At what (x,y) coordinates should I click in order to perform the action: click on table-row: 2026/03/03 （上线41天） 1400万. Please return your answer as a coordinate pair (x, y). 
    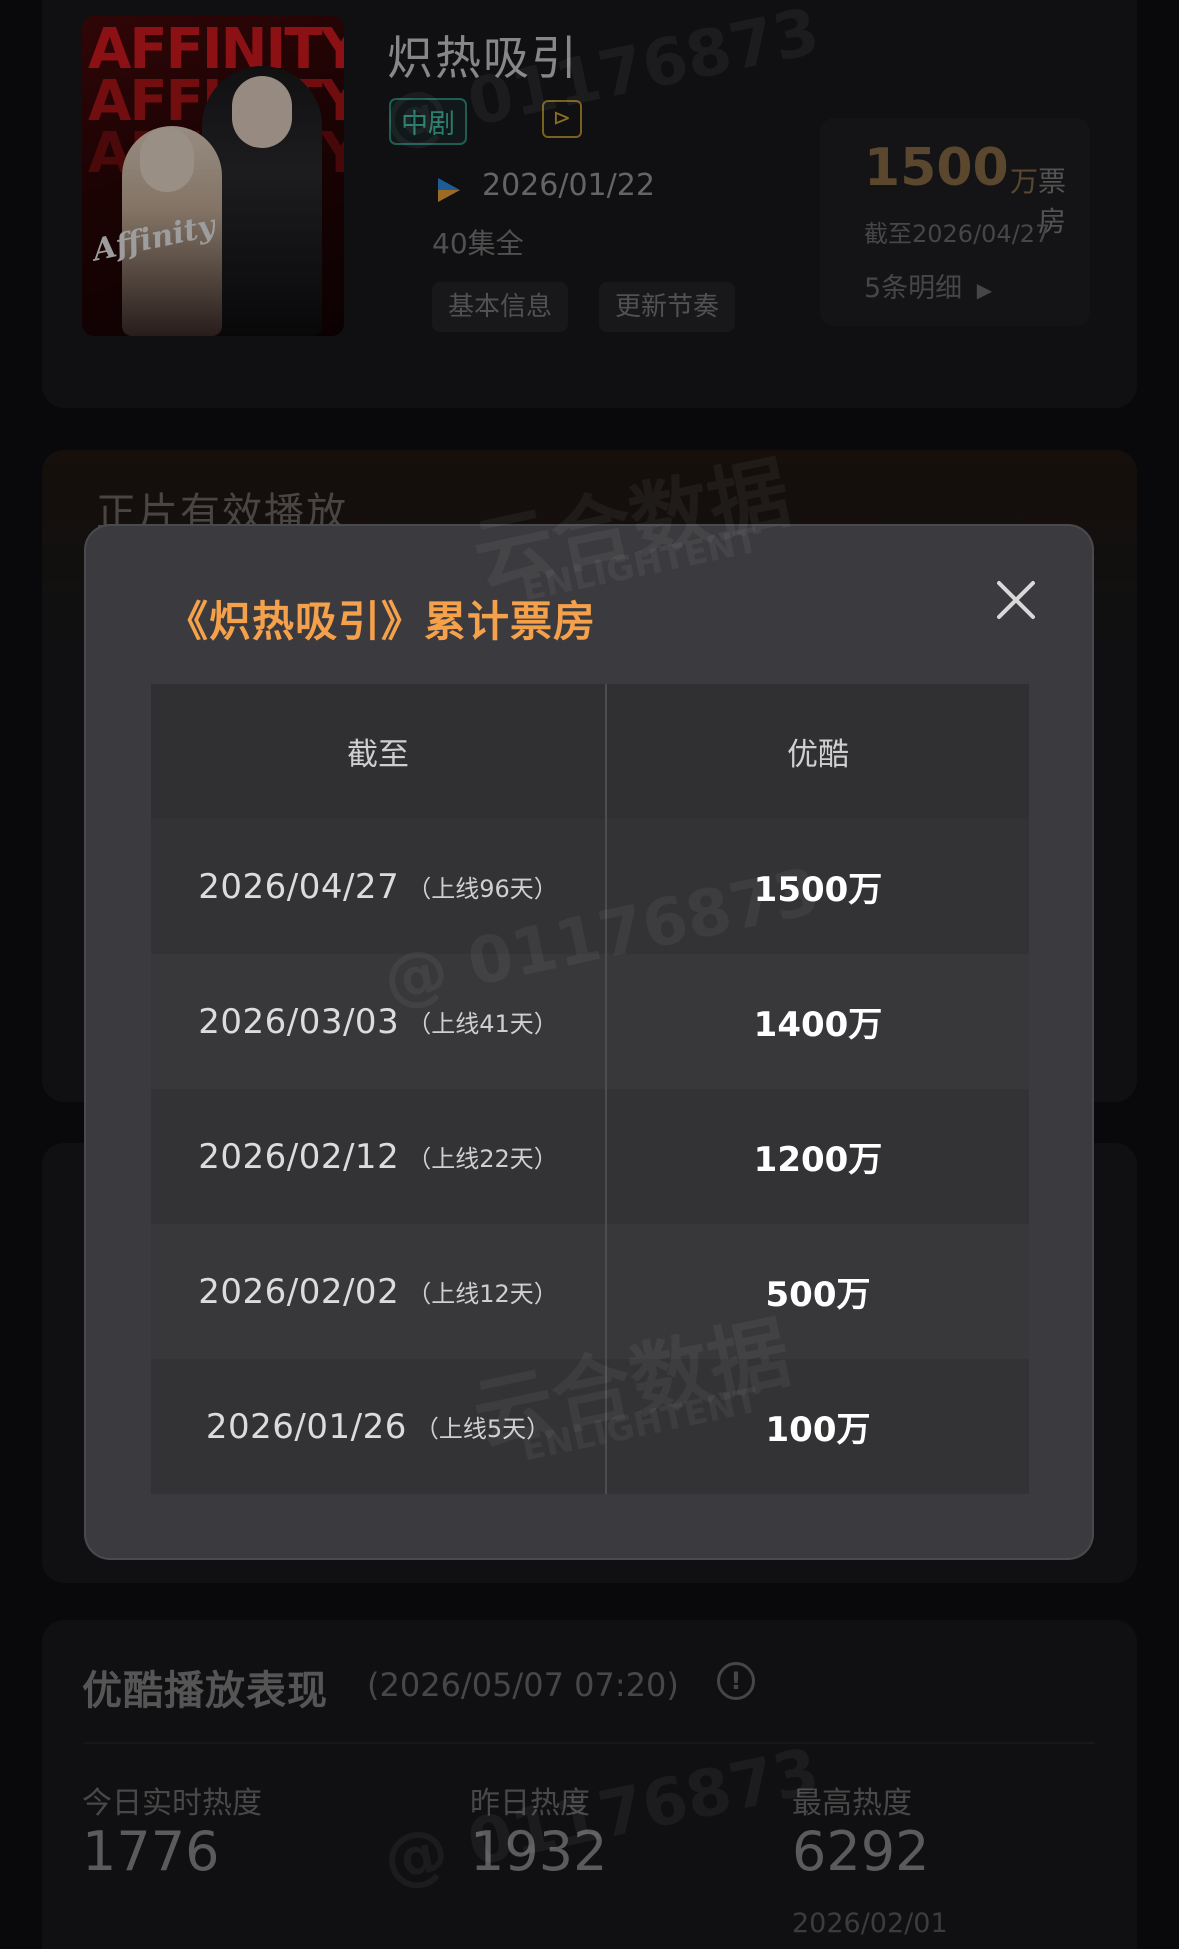
    Looking at the image, I should click on (590, 1021).